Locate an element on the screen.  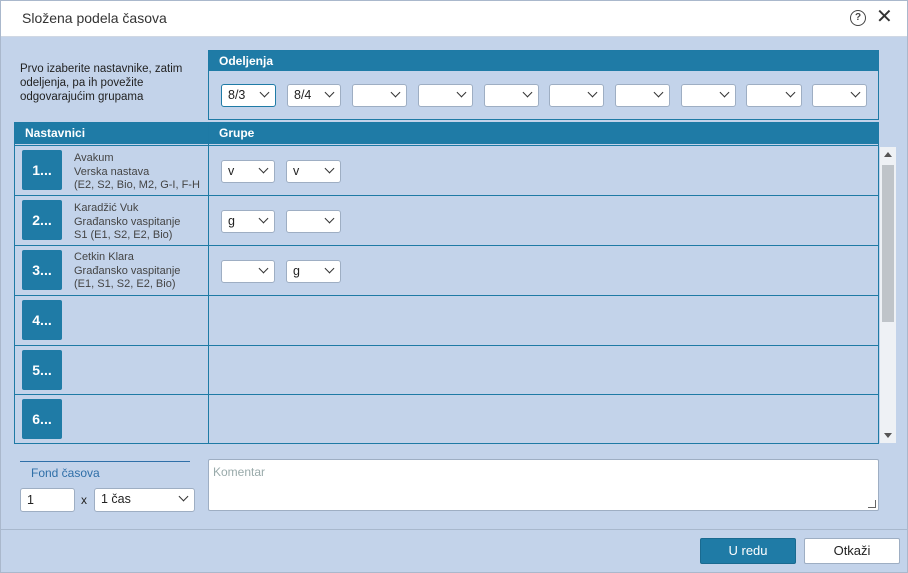
teacher-subject: Verska nastava is located at coordinates (112, 171).